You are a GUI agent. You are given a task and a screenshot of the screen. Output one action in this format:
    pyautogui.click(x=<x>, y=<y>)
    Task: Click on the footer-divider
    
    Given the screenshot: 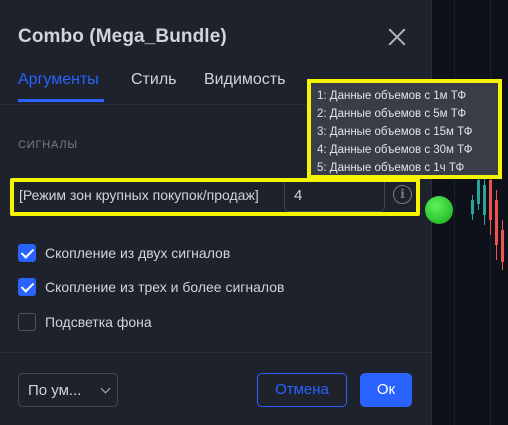 What is the action you would take?
    pyautogui.click(x=216, y=352)
    